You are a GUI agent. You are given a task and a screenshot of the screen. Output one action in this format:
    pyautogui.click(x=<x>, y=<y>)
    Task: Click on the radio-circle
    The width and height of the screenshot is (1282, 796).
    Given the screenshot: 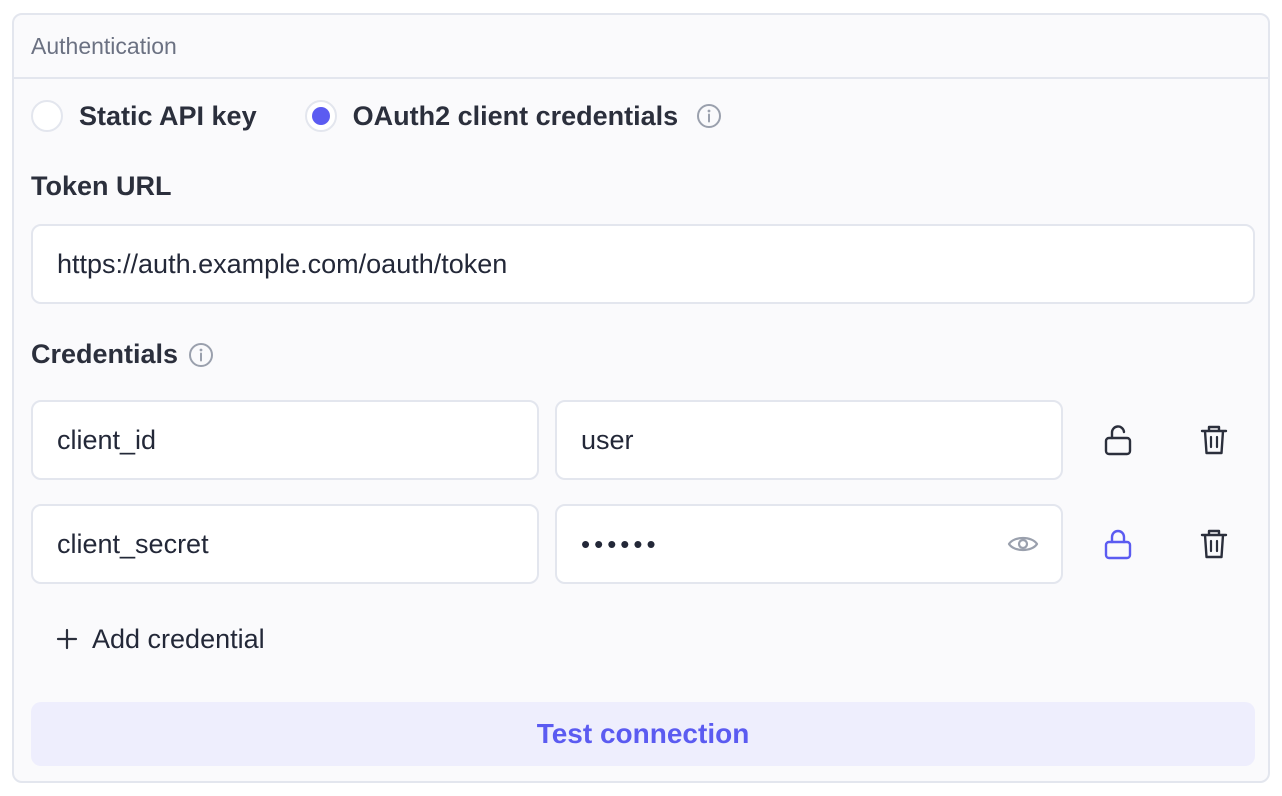 What is the action you would take?
    pyautogui.click(x=47, y=116)
    